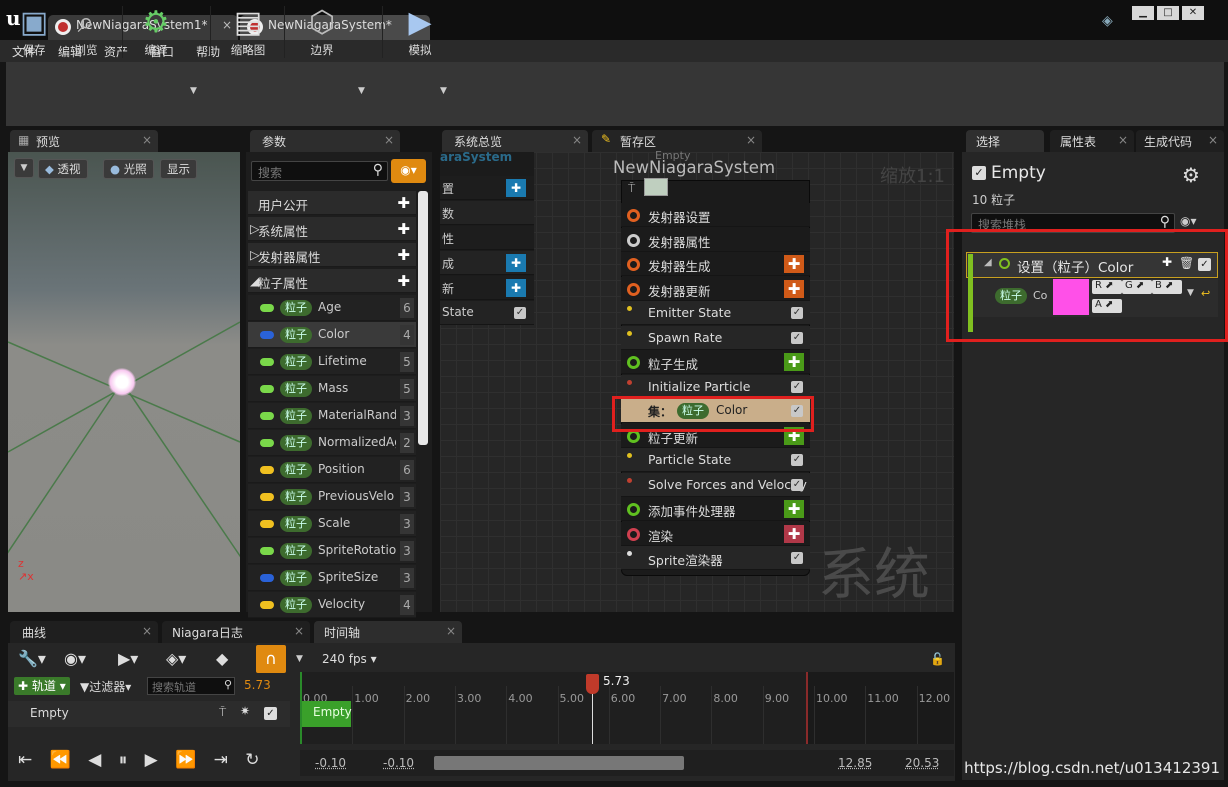 This screenshot has height=787, width=1228. I want to click on fps-selector: 240 fps ▾, so click(349, 659).